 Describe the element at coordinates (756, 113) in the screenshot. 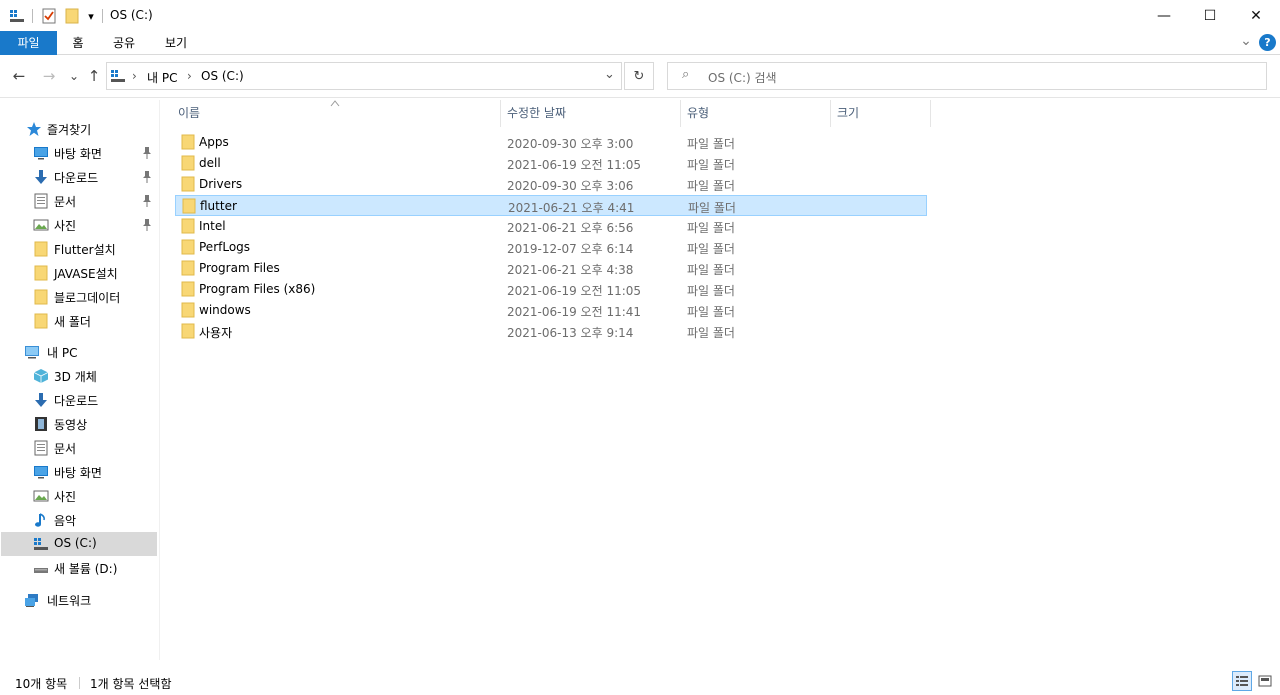

I see `column-header-type: 유형` at that location.